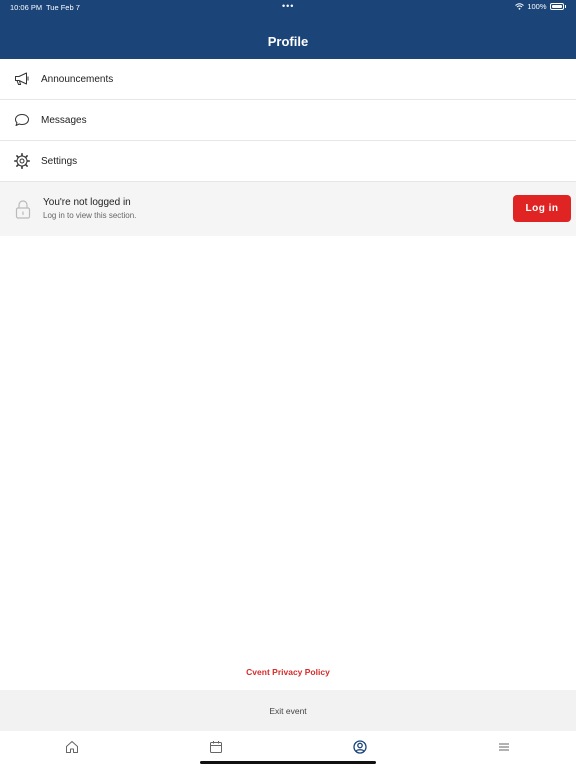 This screenshot has width=576, height=768. Describe the element at coordinates (64, 120) in the screenshot. I see `menu-item-label: Messages` at that location.